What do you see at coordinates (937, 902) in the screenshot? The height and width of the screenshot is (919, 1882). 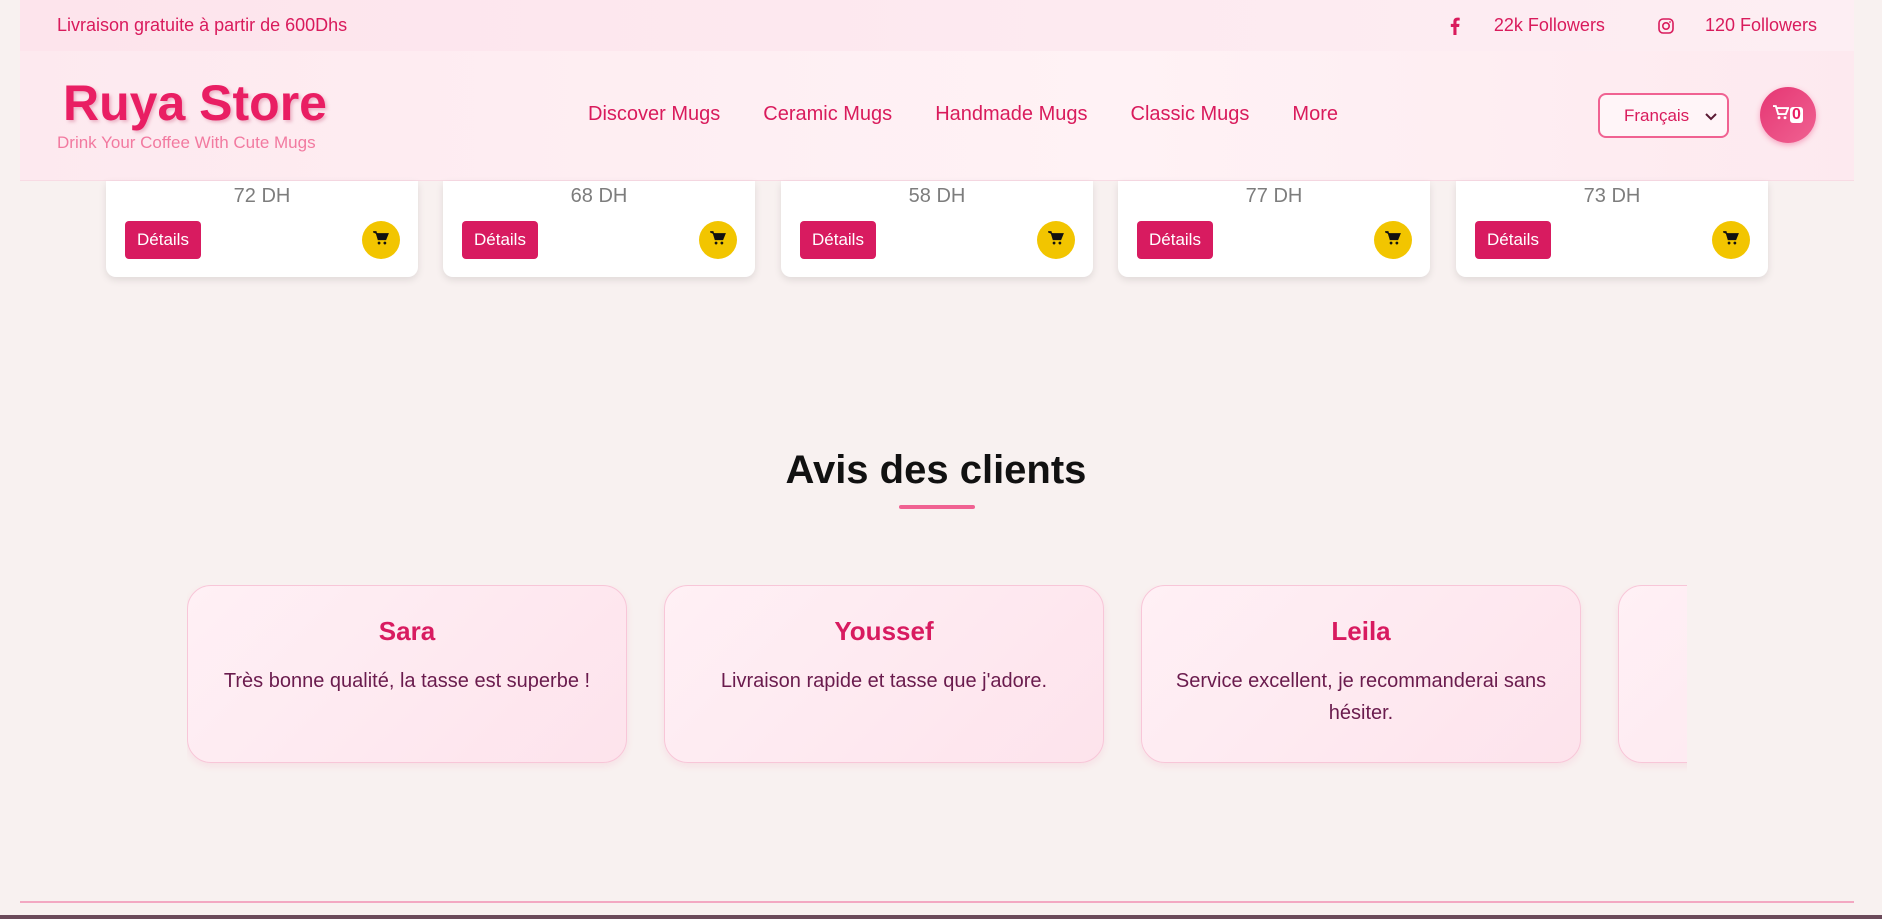 I see `footer-divider` at bounding box center [937, 902].